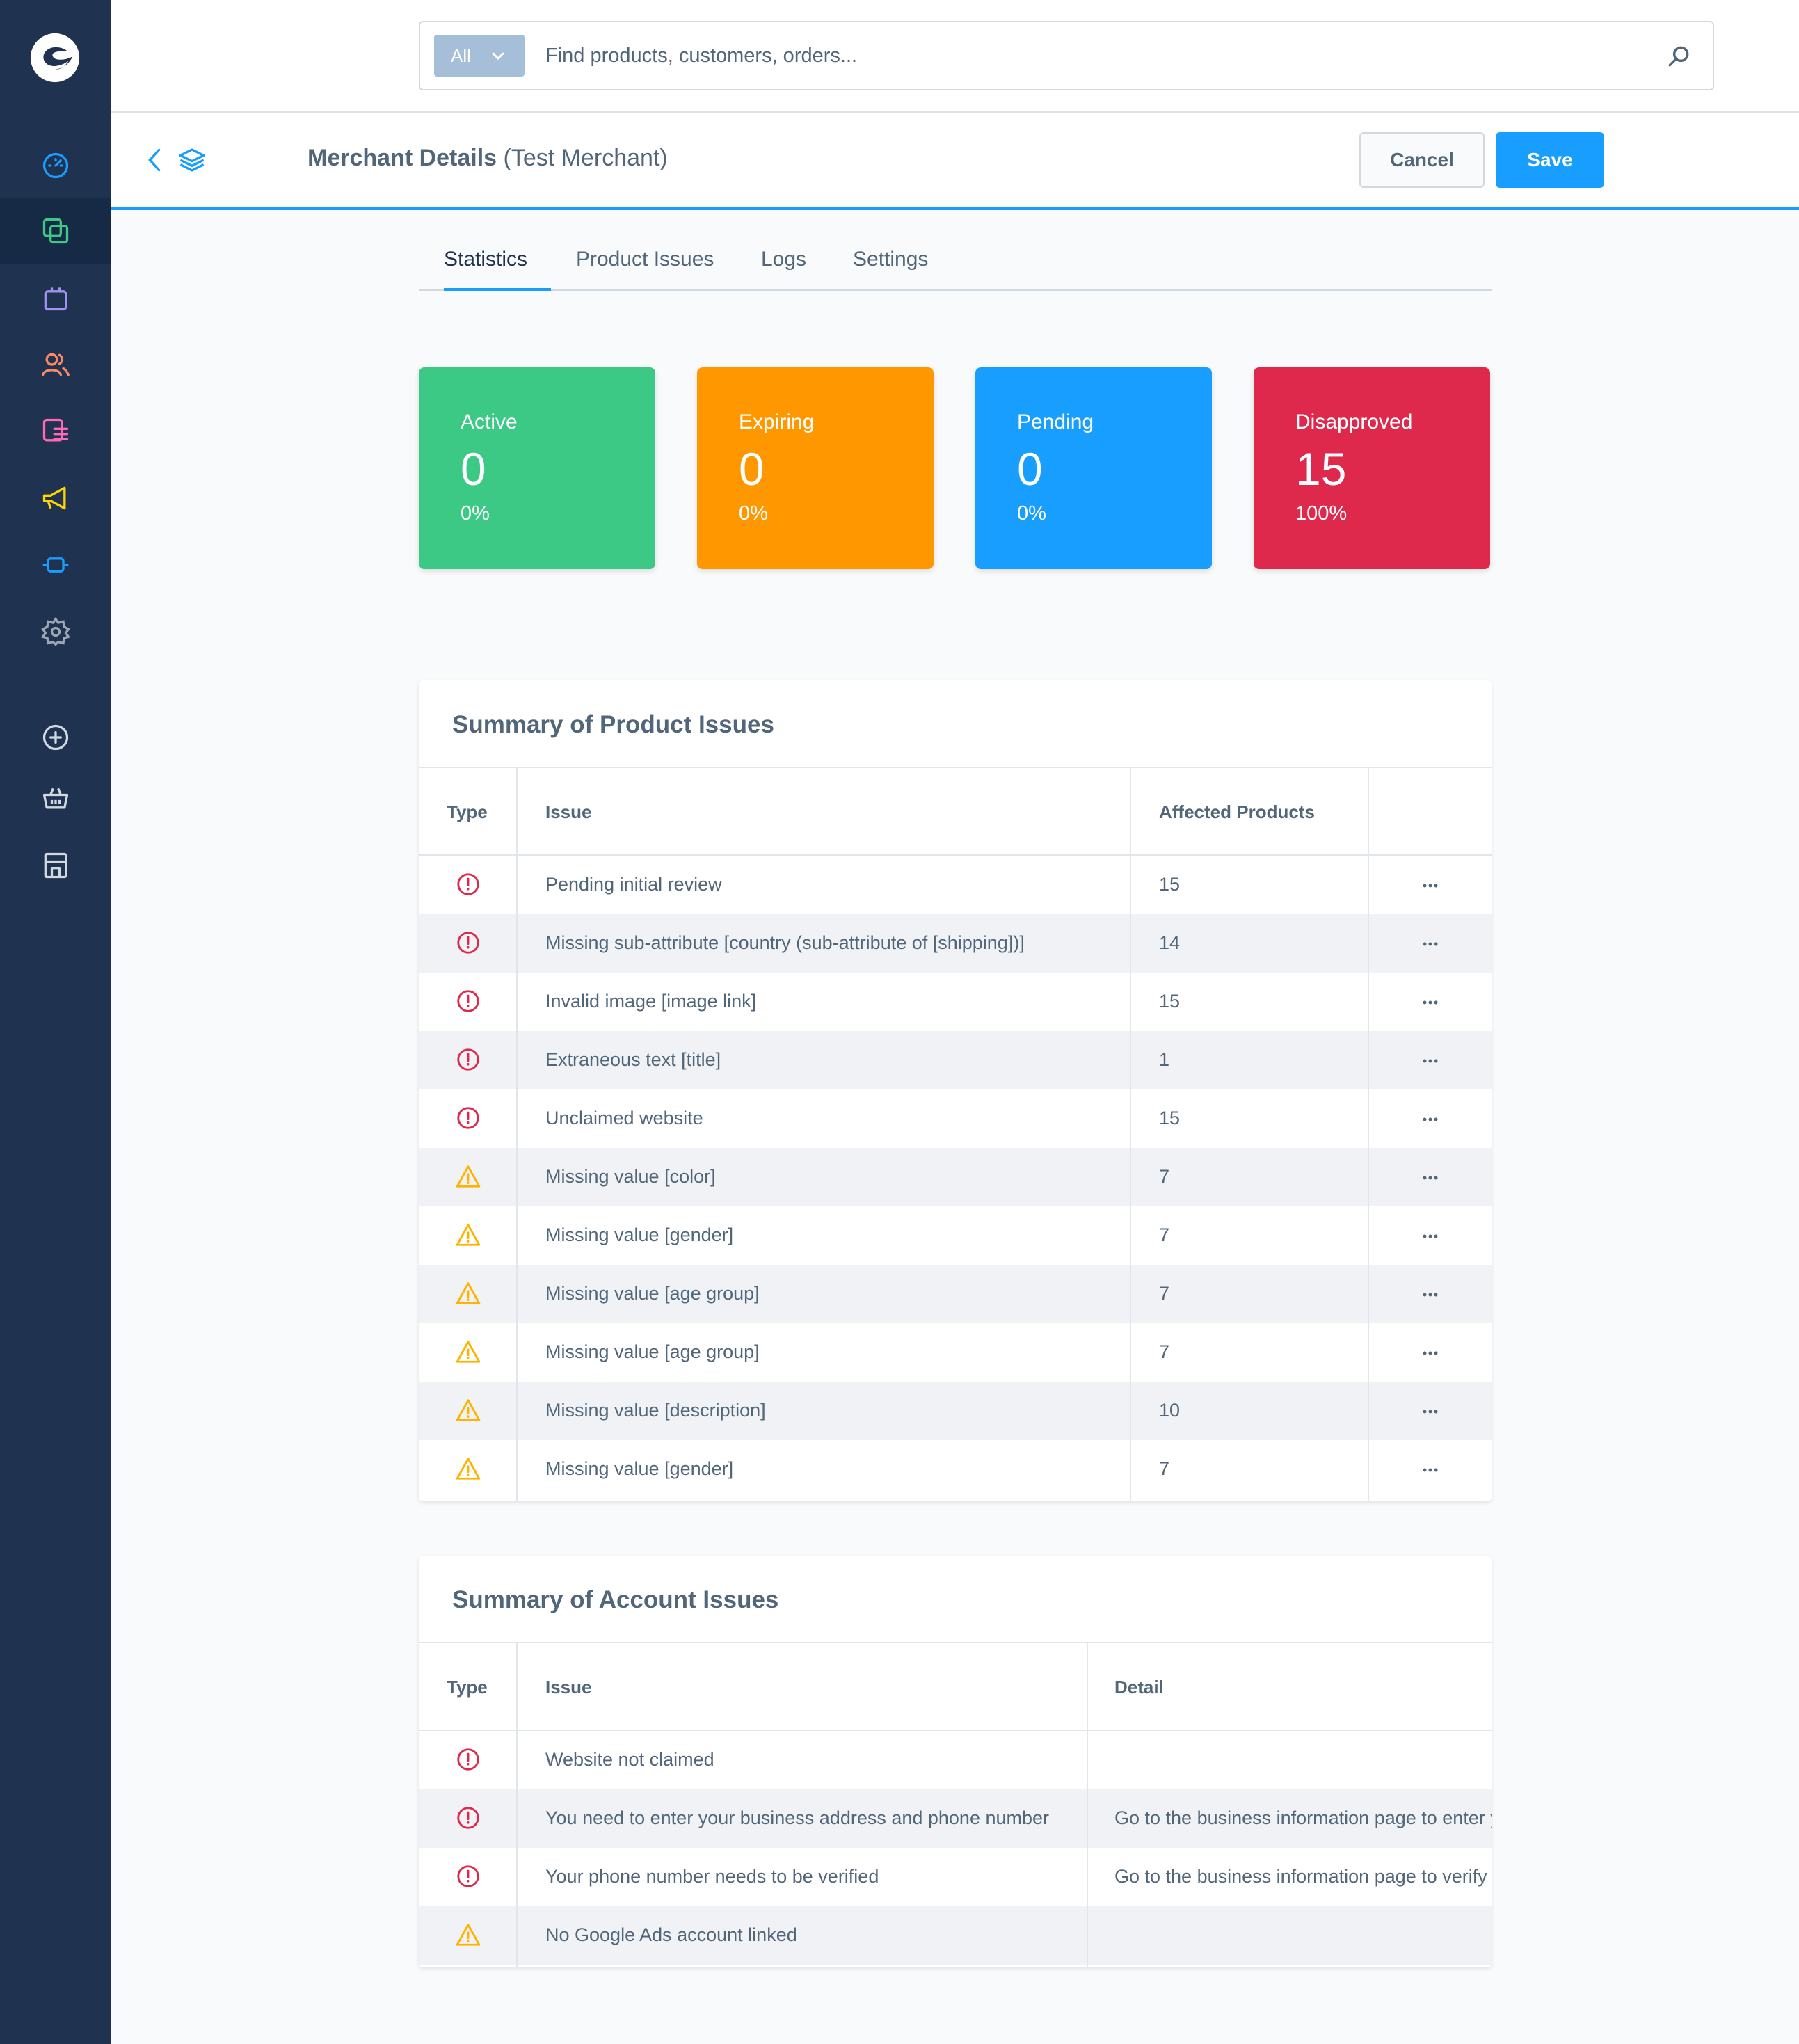 The width and height of the screenshot is (1799, 2044). I want to click on table-row: Pending initial review 15, so click(955, 885).